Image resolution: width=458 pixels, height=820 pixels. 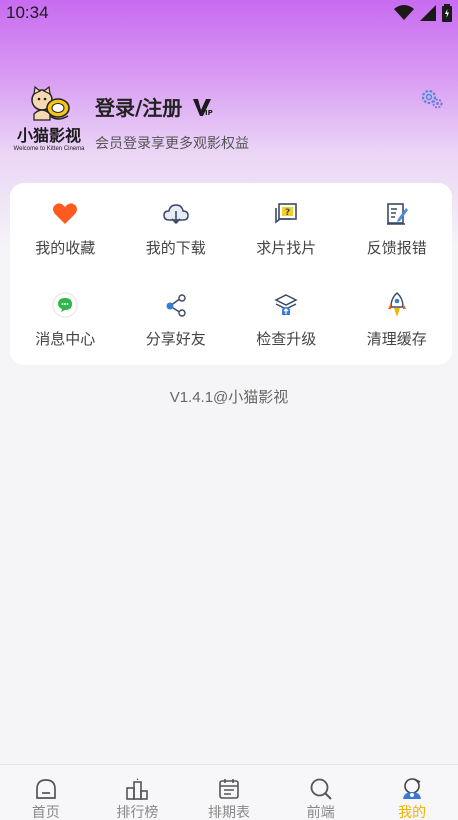 What do you see at coordinates (176, 305) in the screenshot?
I see `share-icon` at bounding box center [176, 305].